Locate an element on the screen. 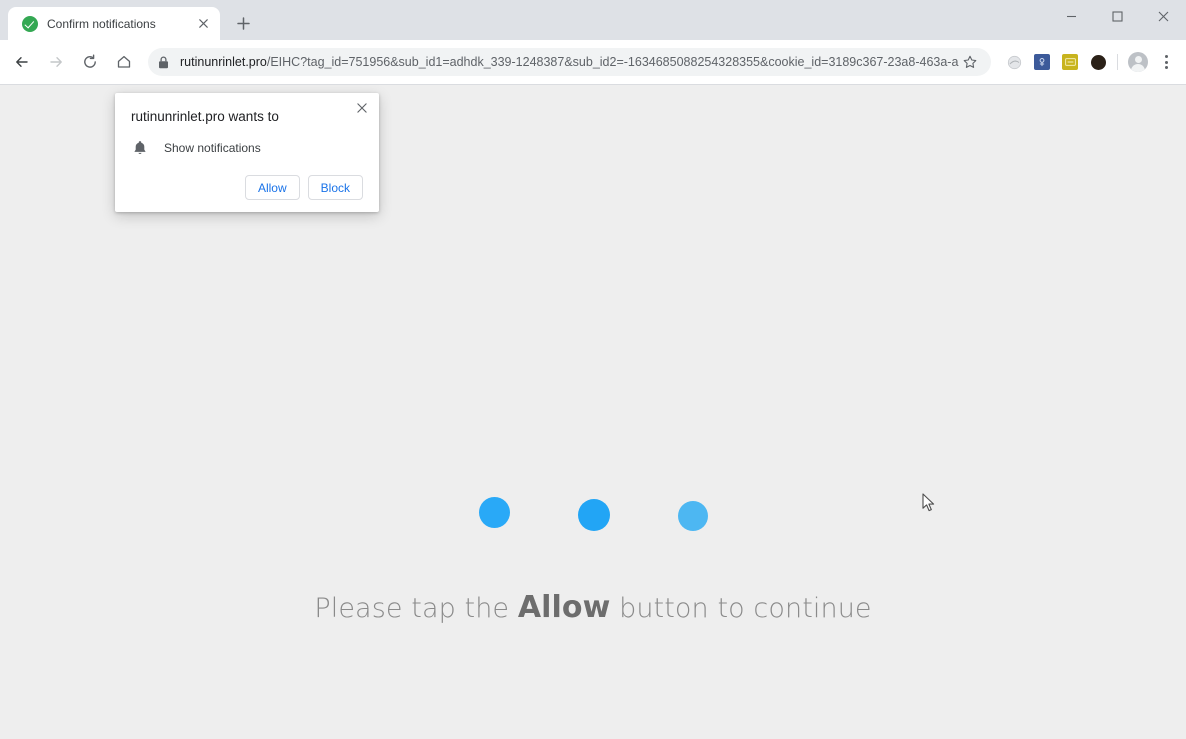 This screenshot has width=1186, height=739. bell-icon is located at coordinates (140, 148).